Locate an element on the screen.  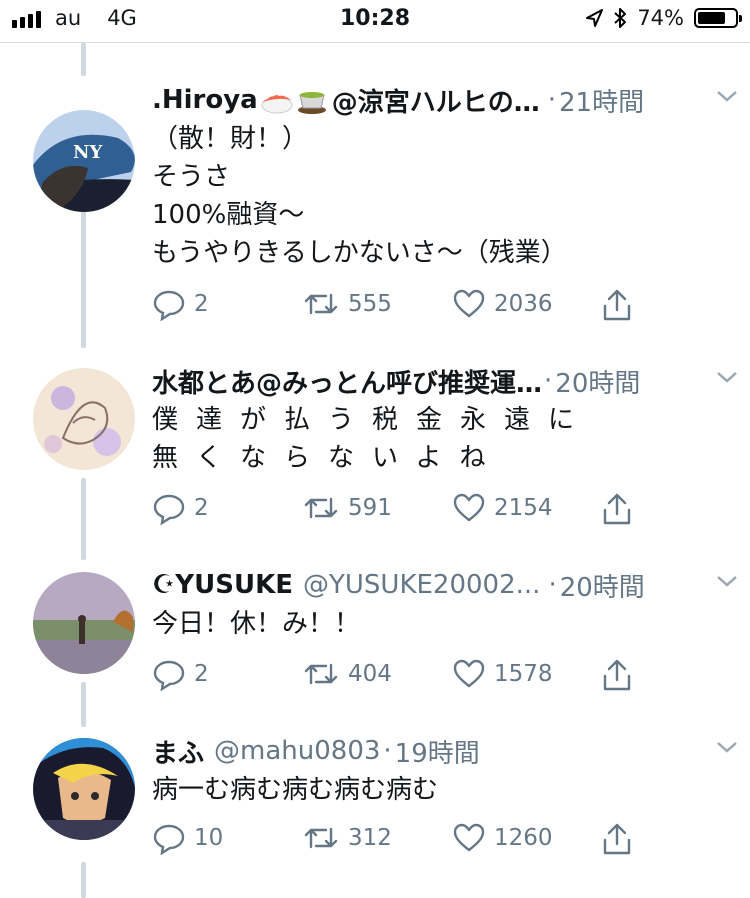
status-bar: au 4G 10:28 74% is located at coordinates (375, 21).